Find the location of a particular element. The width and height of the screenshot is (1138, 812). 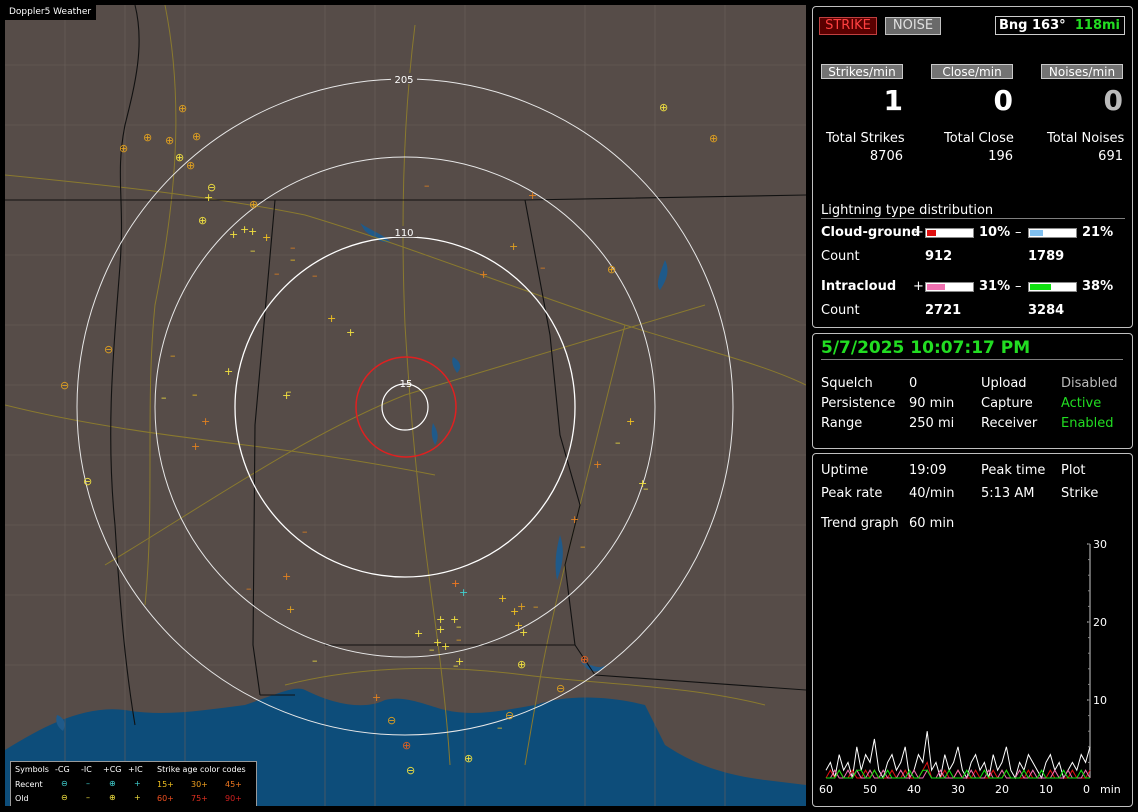

ic-minus-count: 3284 is located at coordinates (1046, 310).